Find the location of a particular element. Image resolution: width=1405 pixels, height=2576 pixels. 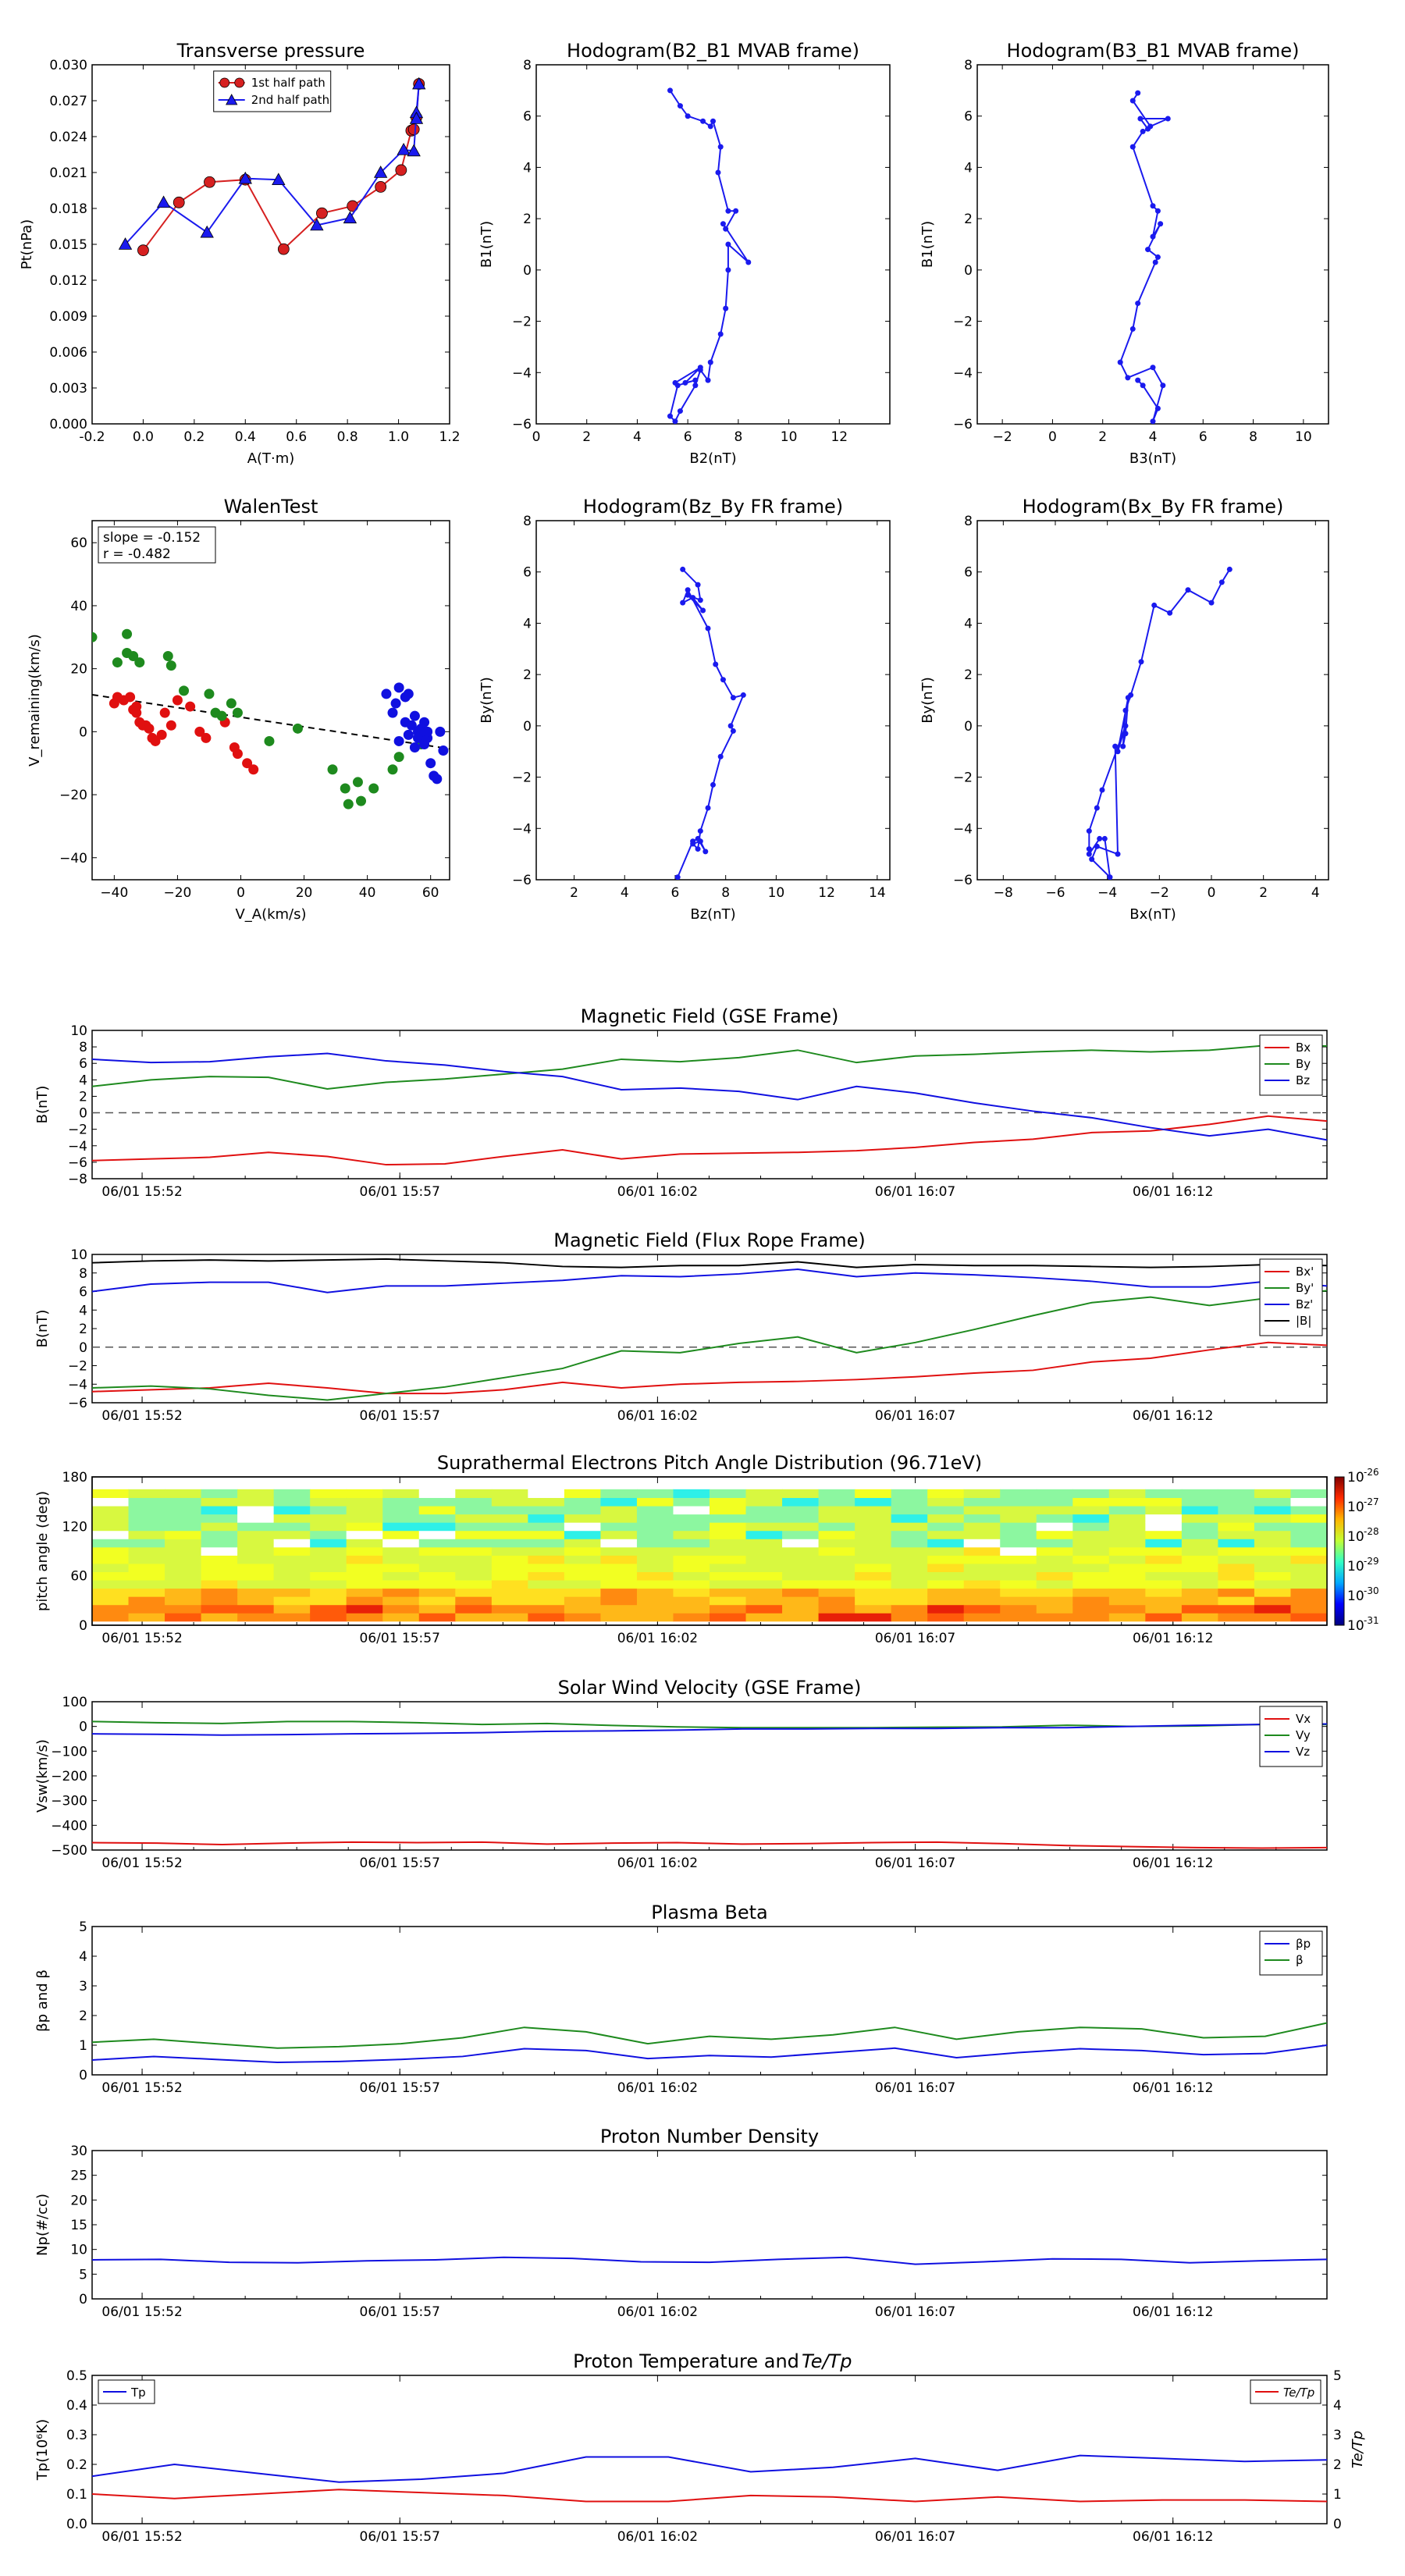

x-tick-label: 06/01 15:57 is located at coordinates (400, 1416).